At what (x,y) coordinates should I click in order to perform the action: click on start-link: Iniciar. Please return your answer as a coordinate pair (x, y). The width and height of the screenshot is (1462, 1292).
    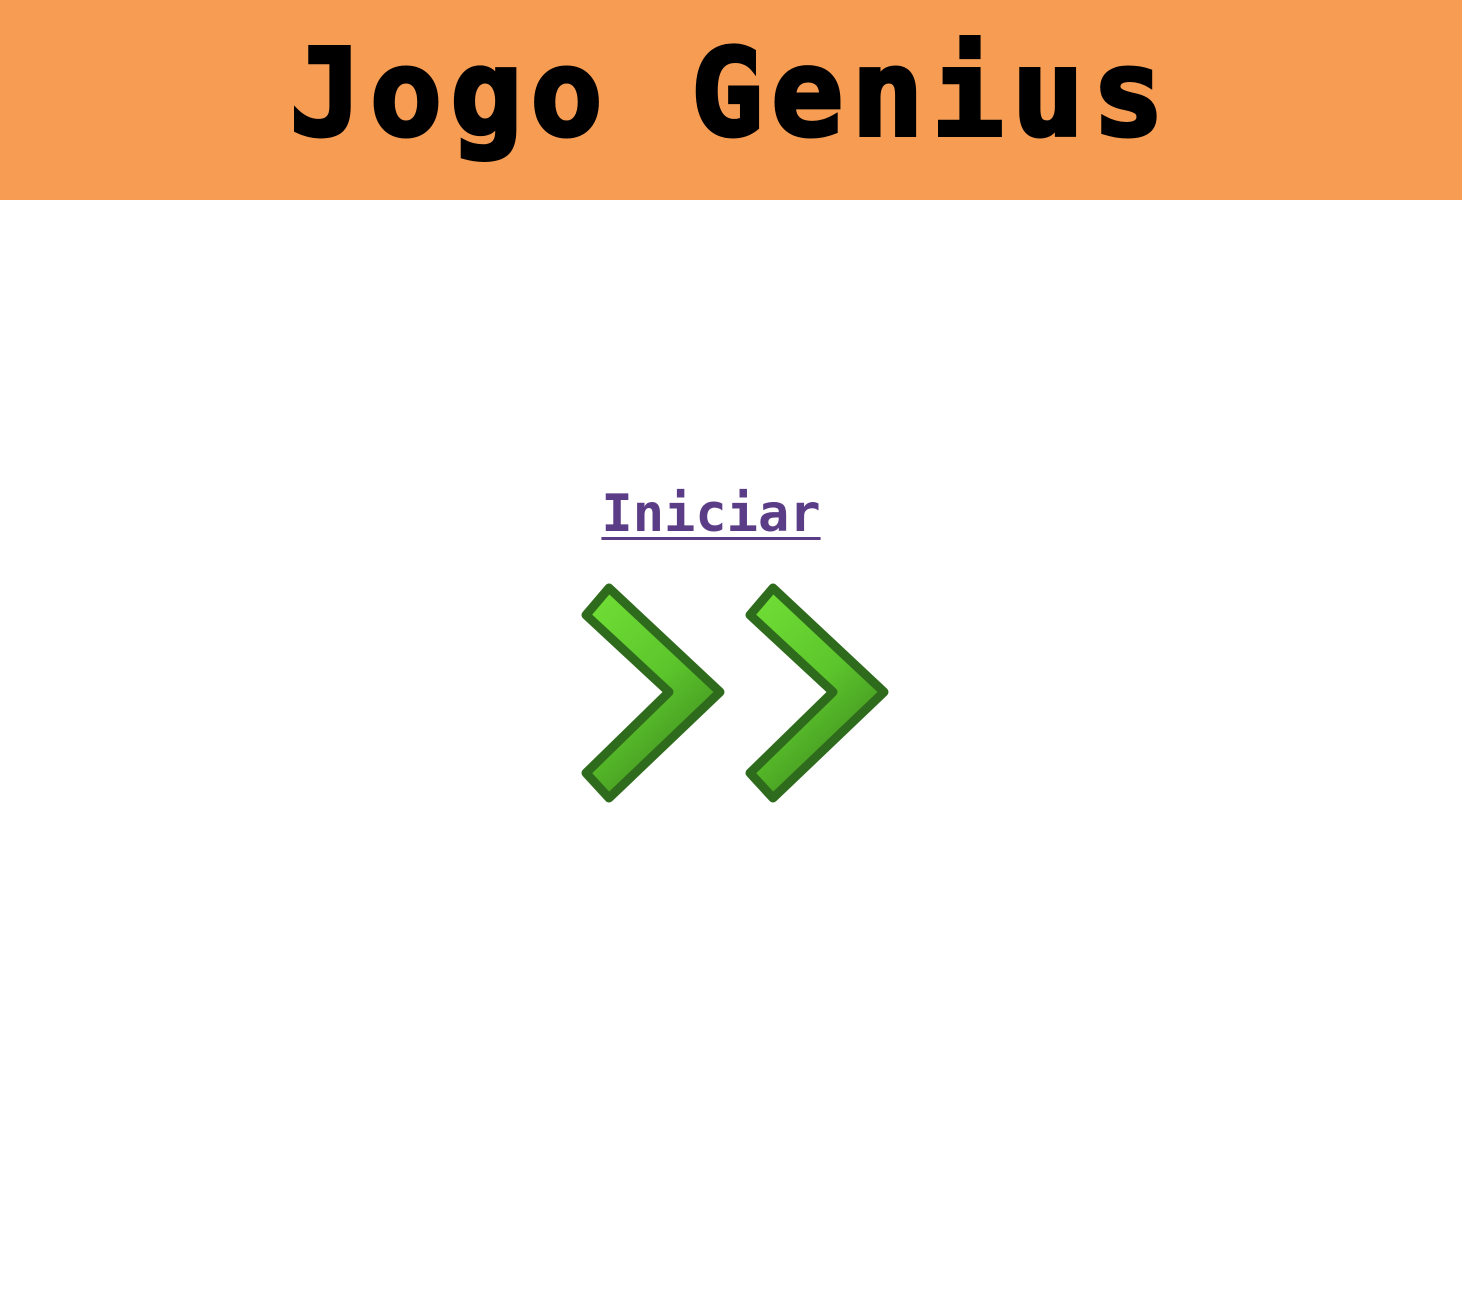
    Looking at the image, I should click on (711, 514).